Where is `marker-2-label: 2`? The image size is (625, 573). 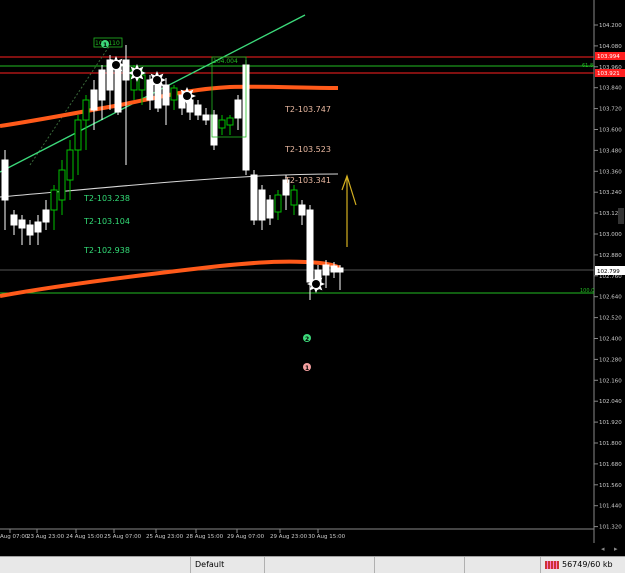
marker-2-label: 2 is located at coordinates (307, 339).